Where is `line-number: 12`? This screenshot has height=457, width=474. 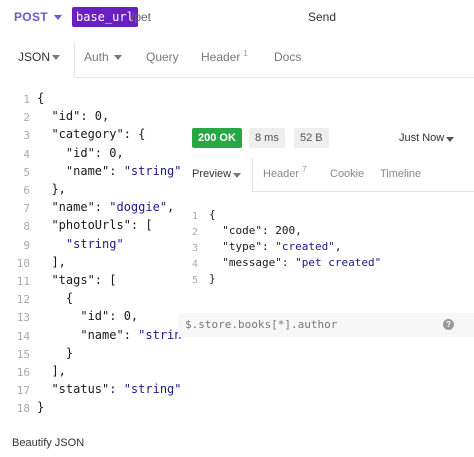
line-number: 12 is located at coordinates (23, 300).